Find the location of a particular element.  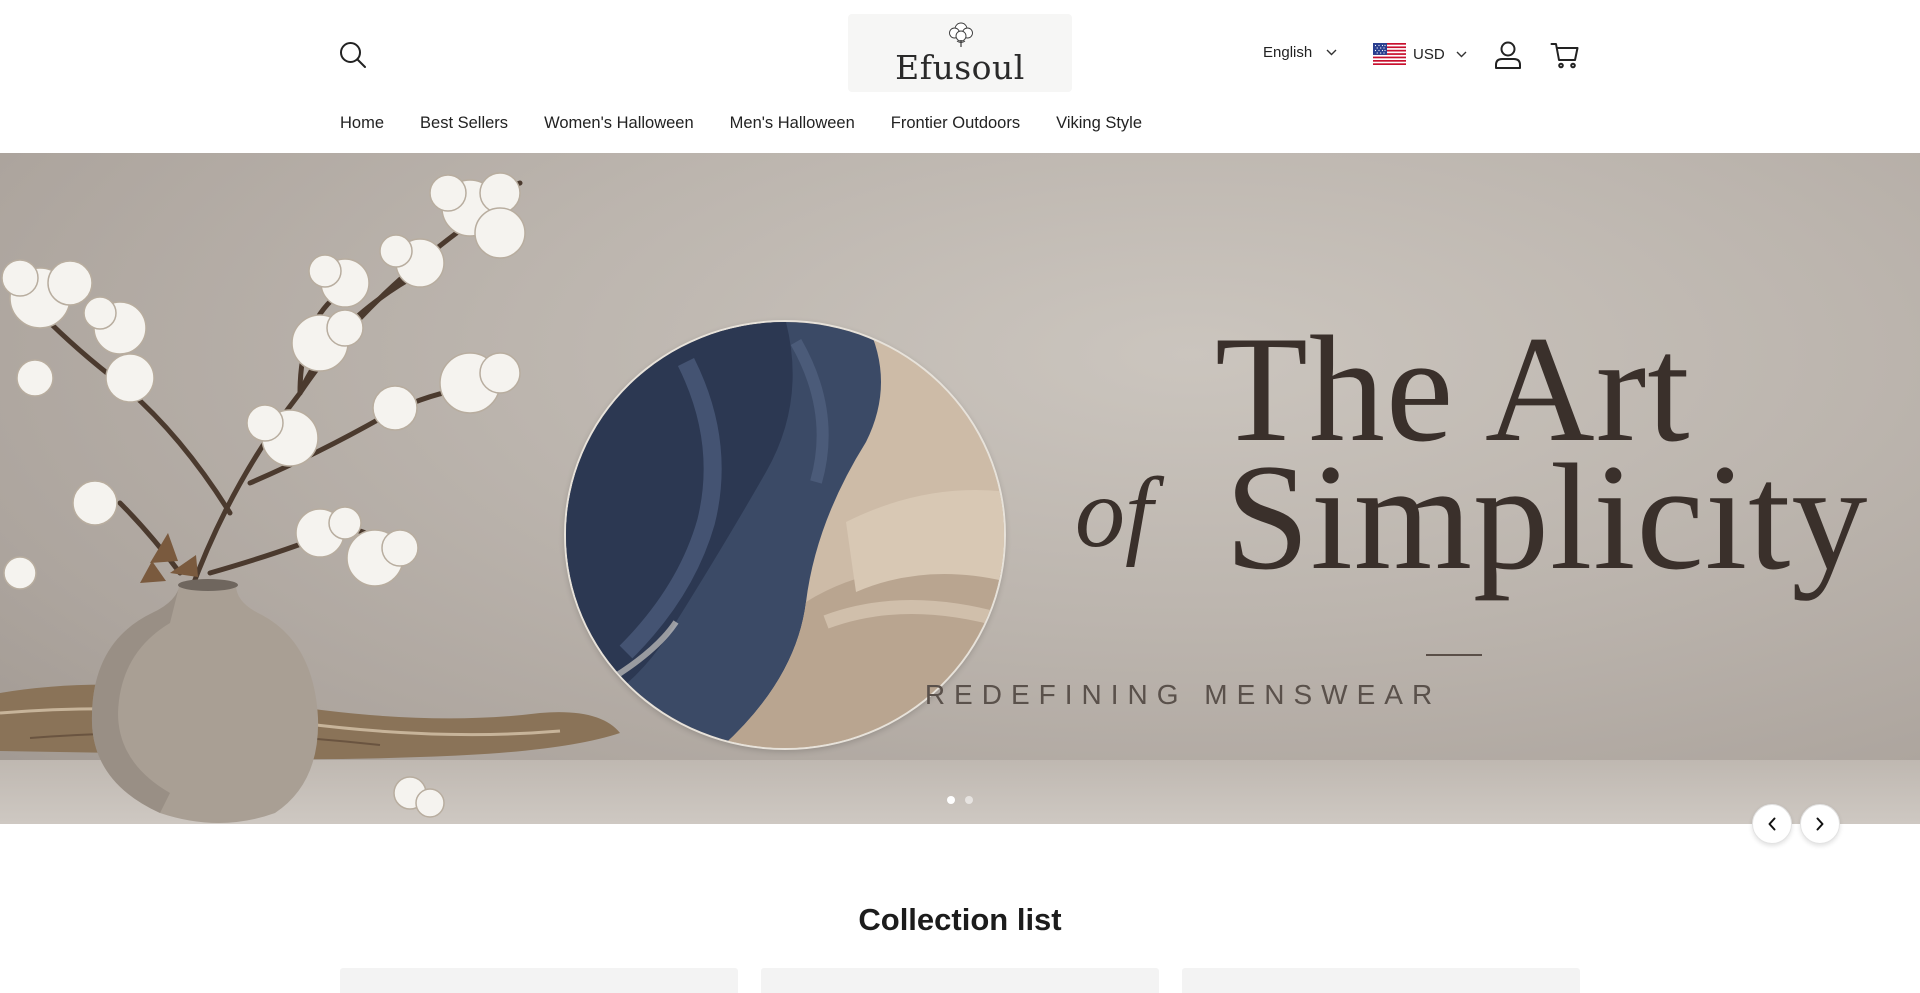

nav-item-womens-halloween: Women's Halloween is located at coordinates (619, 123).